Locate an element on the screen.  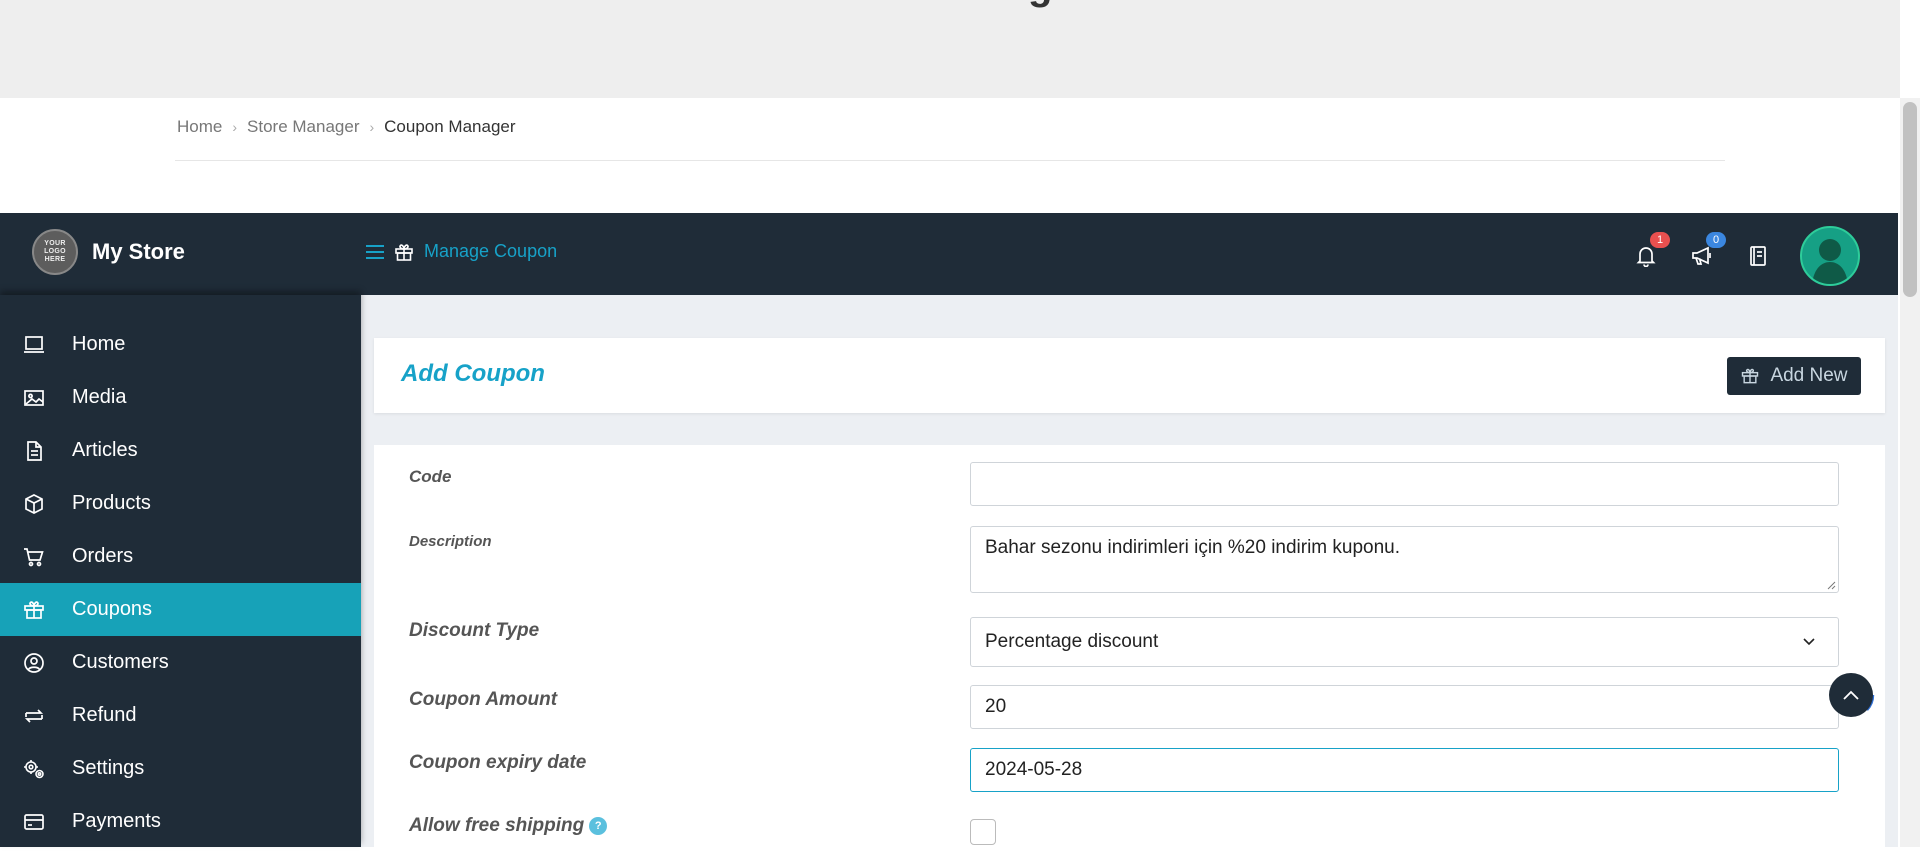
notifications-button: 1 is located at coordinates (1651, 251).